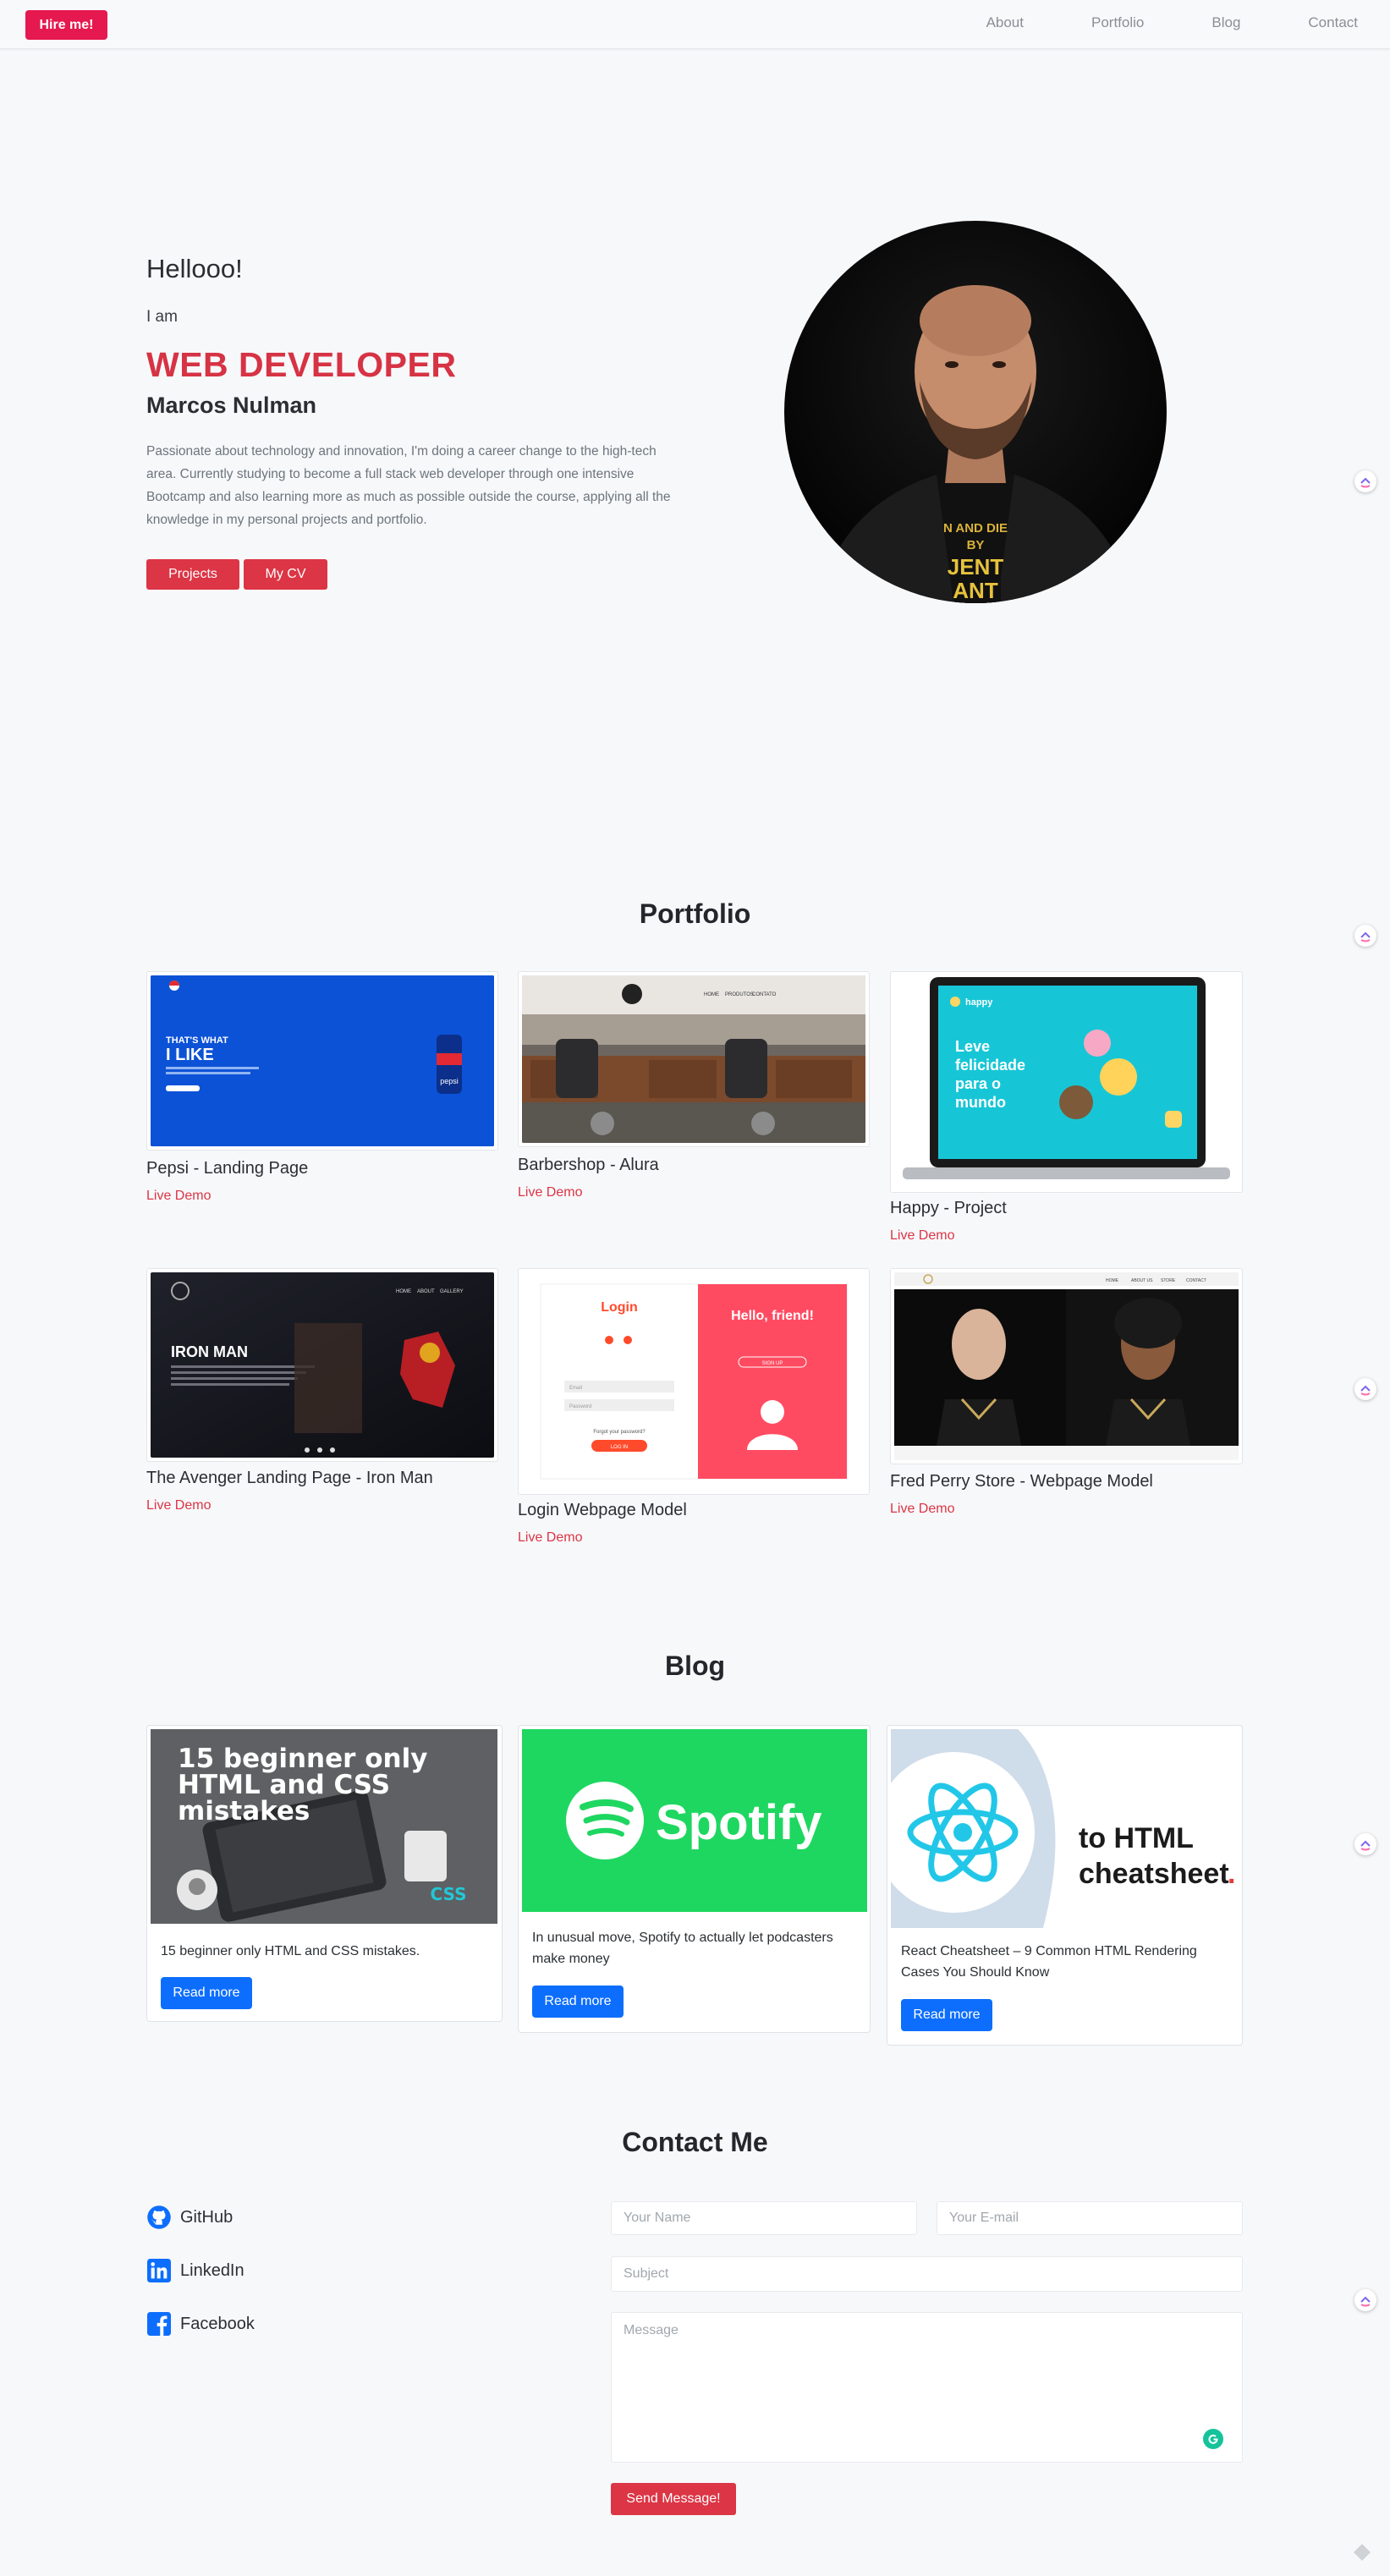 The width and height of the screenshot is (1390, 2576). What do you see at coordinates (739, 1823) in the screenshot?
I see `blog-image-spotify-wordmark: Spotify` at bounding box center [739, 1823].